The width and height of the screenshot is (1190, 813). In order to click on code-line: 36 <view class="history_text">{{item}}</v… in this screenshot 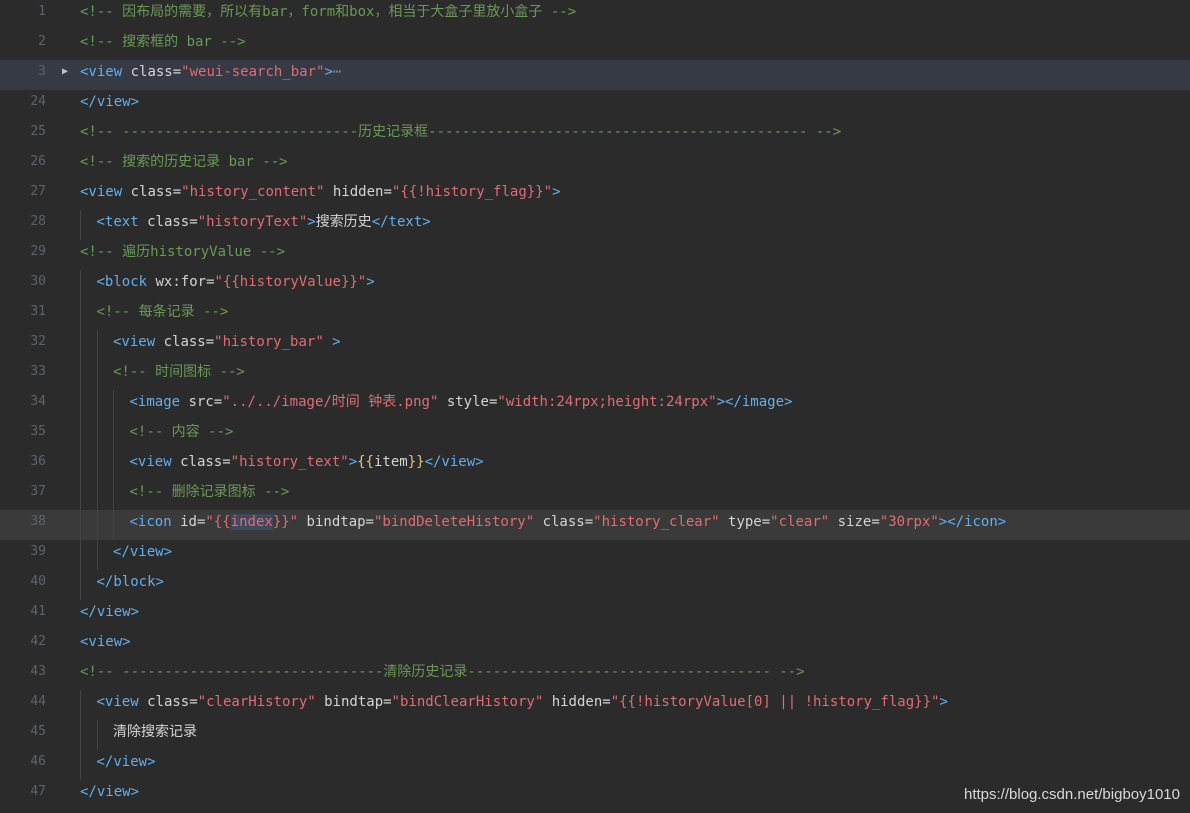, I will do `click(595, 465)`.